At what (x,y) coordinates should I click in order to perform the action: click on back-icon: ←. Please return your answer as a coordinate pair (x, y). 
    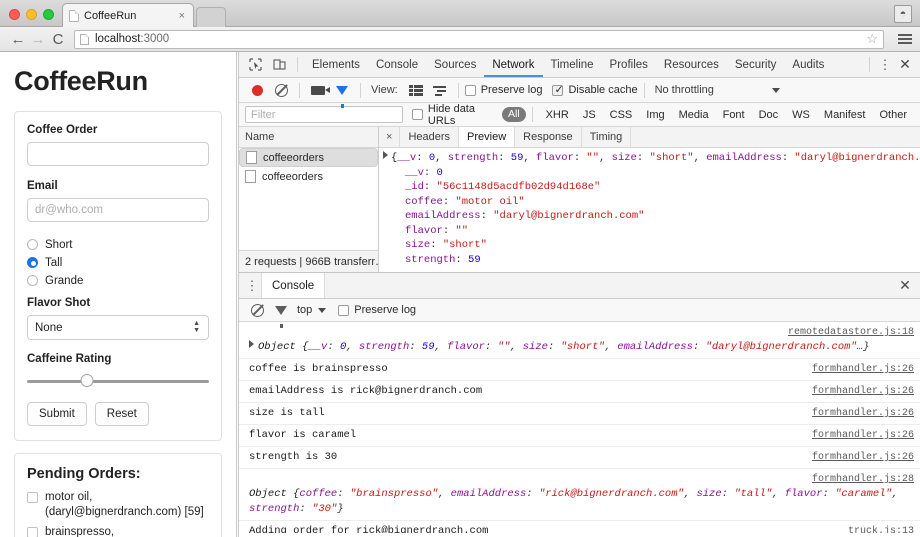
    Looking at the image, I should click on (18, 39).